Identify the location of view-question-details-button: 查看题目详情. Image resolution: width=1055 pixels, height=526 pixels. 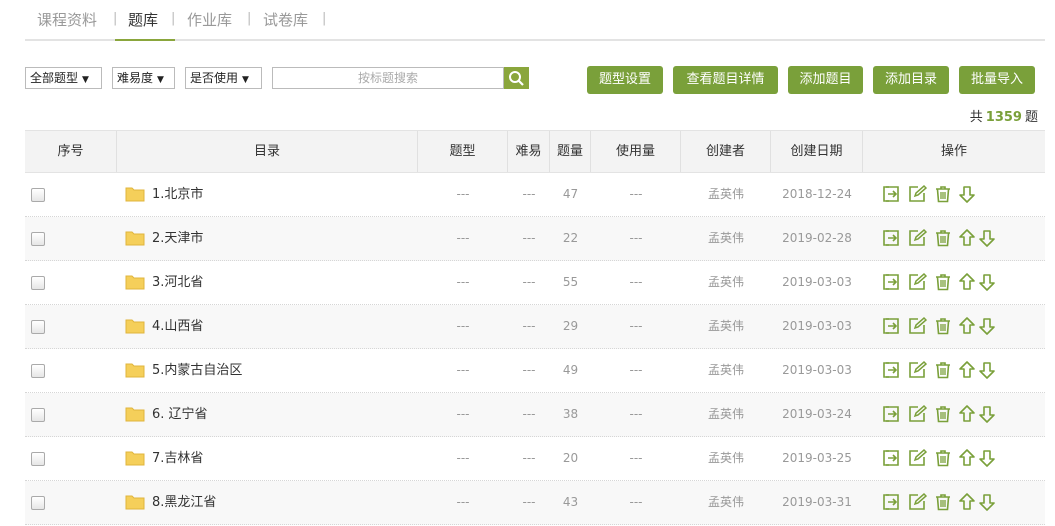
(725, 80).